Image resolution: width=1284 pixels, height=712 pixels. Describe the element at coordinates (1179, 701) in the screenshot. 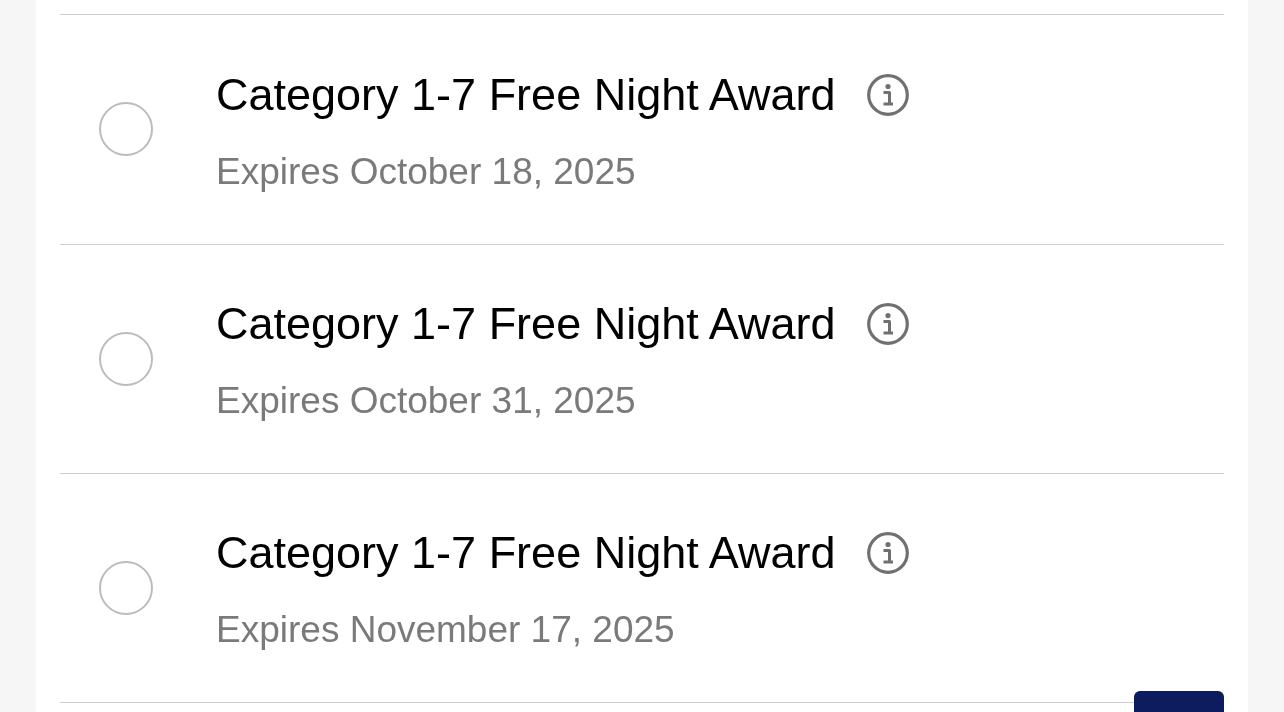

I see `action-button` at that location.